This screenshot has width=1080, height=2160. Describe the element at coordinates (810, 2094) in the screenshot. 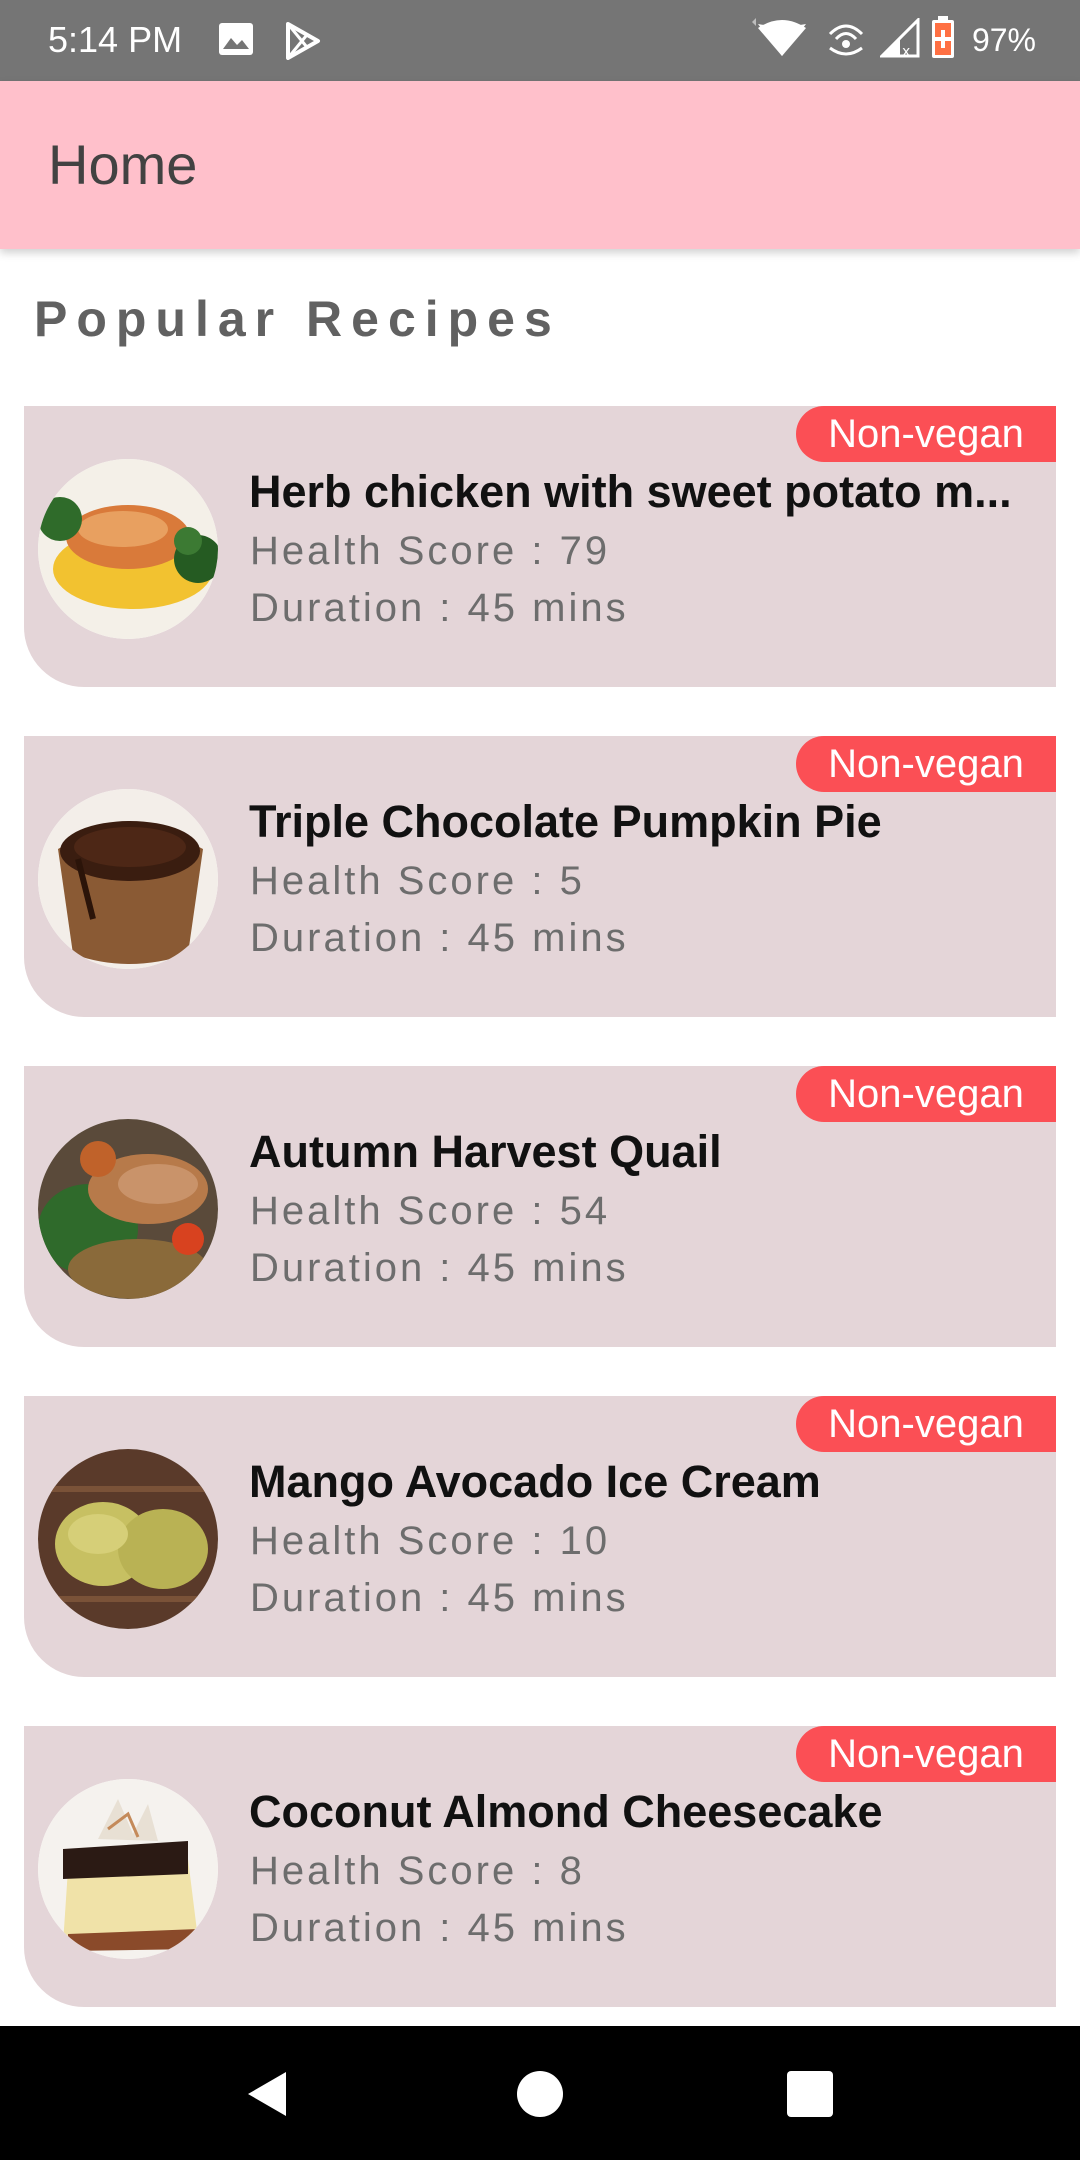

I see `recents-icon` at that location.